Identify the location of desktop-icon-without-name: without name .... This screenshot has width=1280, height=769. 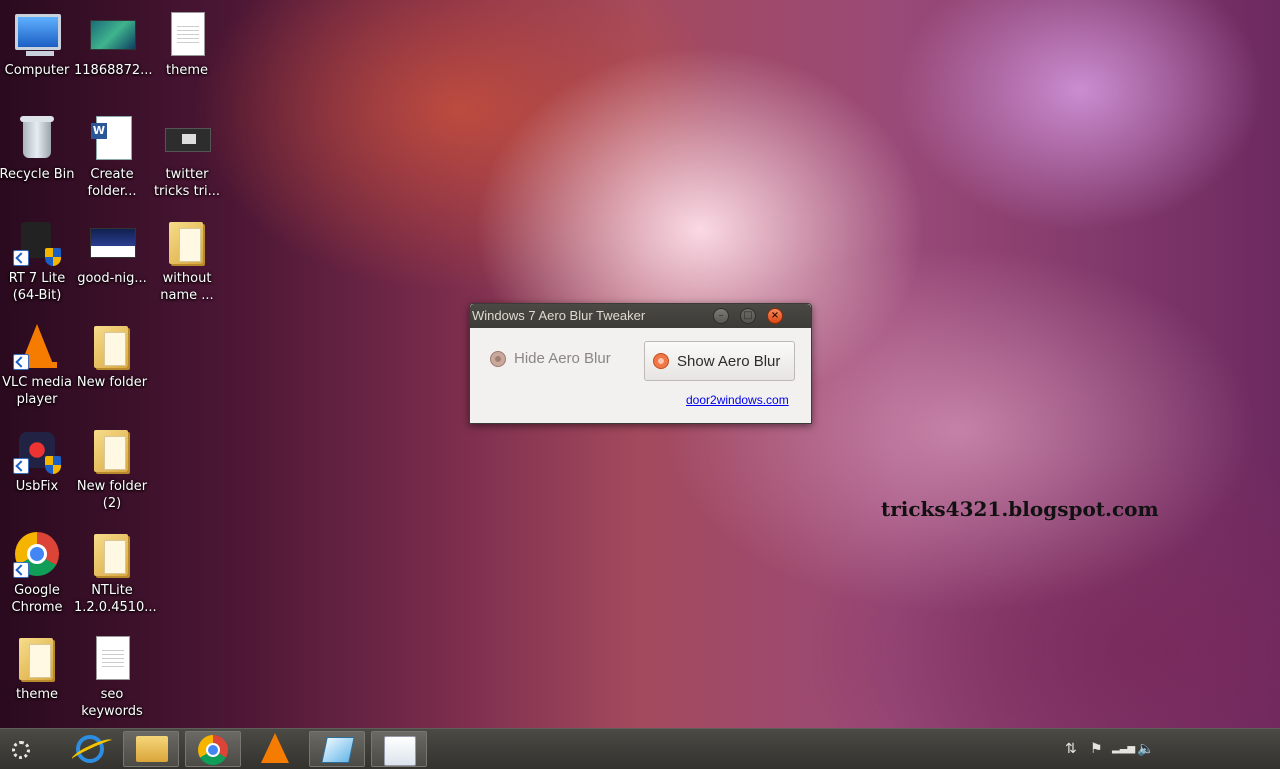
(187, 261).